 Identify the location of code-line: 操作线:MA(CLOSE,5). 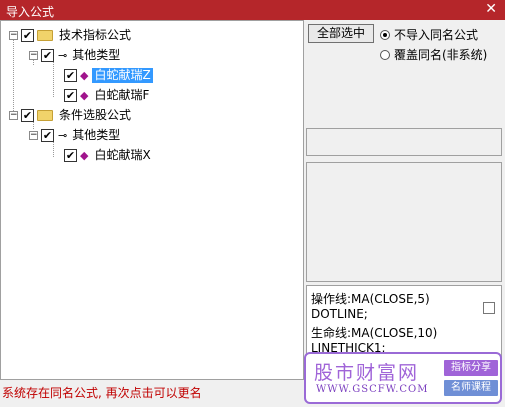
(370, 299).